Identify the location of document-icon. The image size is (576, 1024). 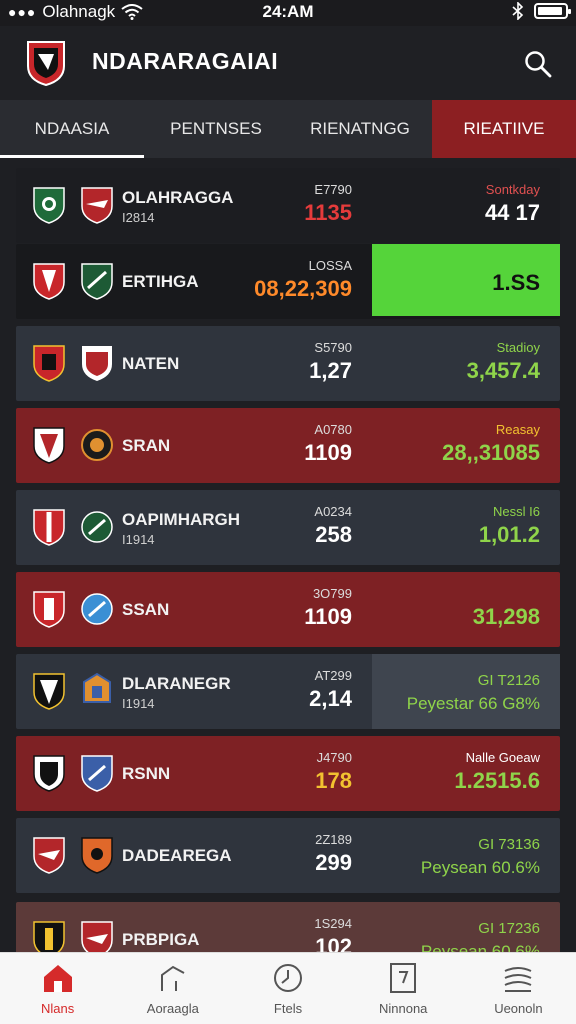
(403, 978).